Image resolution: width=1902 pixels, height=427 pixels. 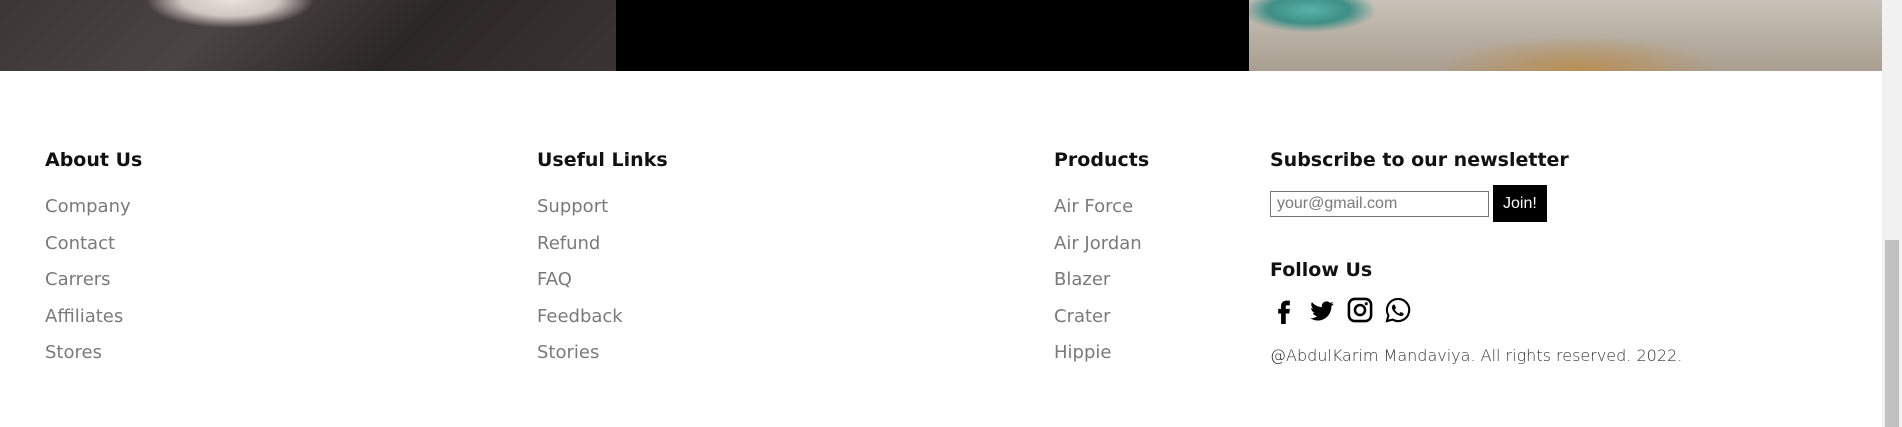 I want to click on footer-link-refund: Refund, so click(x=602, y=244).